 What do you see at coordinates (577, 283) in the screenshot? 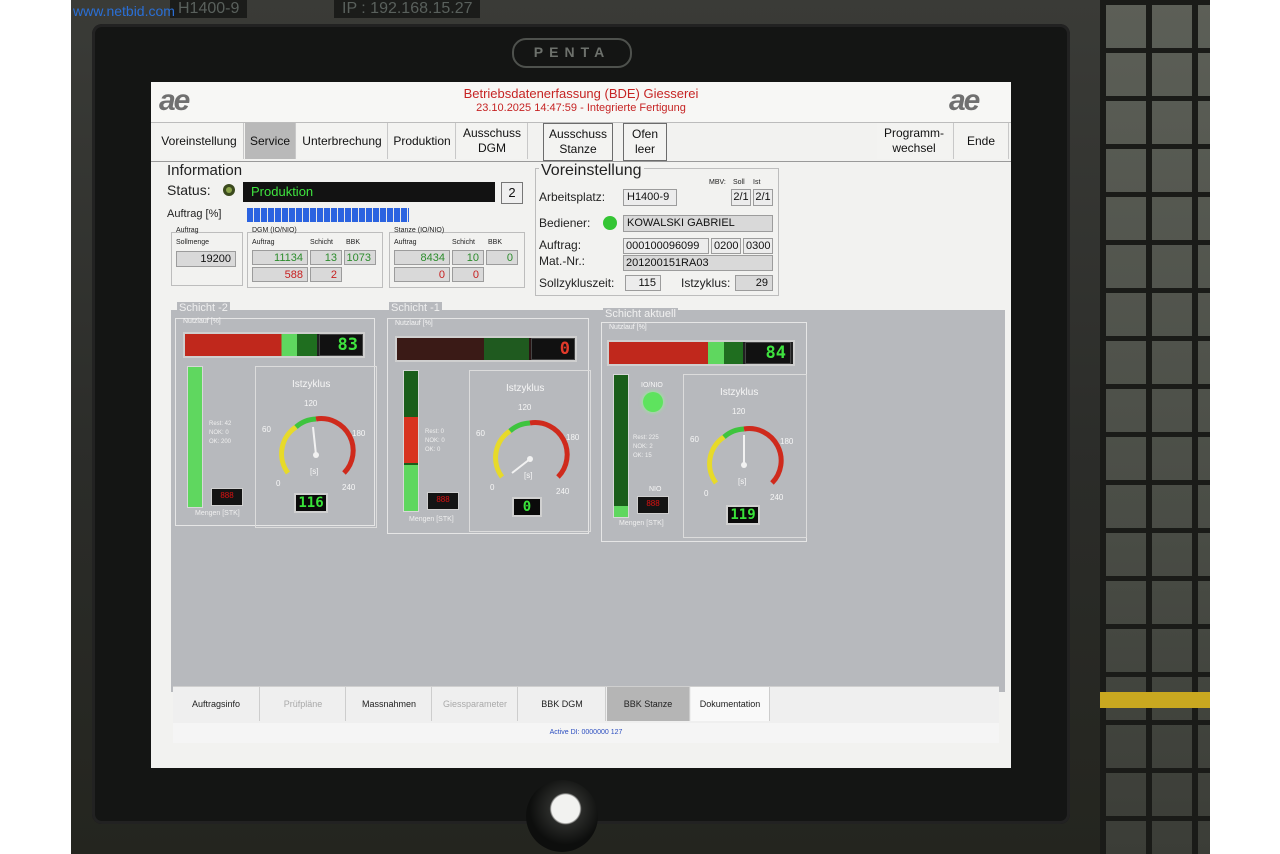
I see `sollzyklus-label: Sollzykluszeit:` at bounding box center [577, 283].